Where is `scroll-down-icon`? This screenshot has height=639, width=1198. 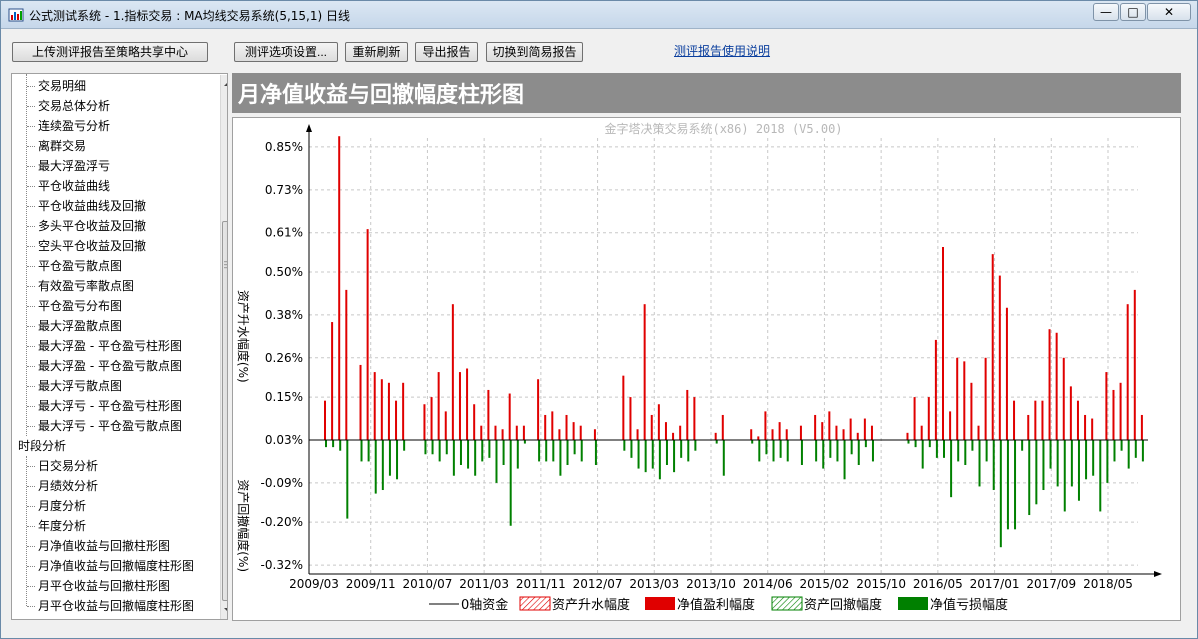
scroll-down-icon is located at coordinates (225, 610).